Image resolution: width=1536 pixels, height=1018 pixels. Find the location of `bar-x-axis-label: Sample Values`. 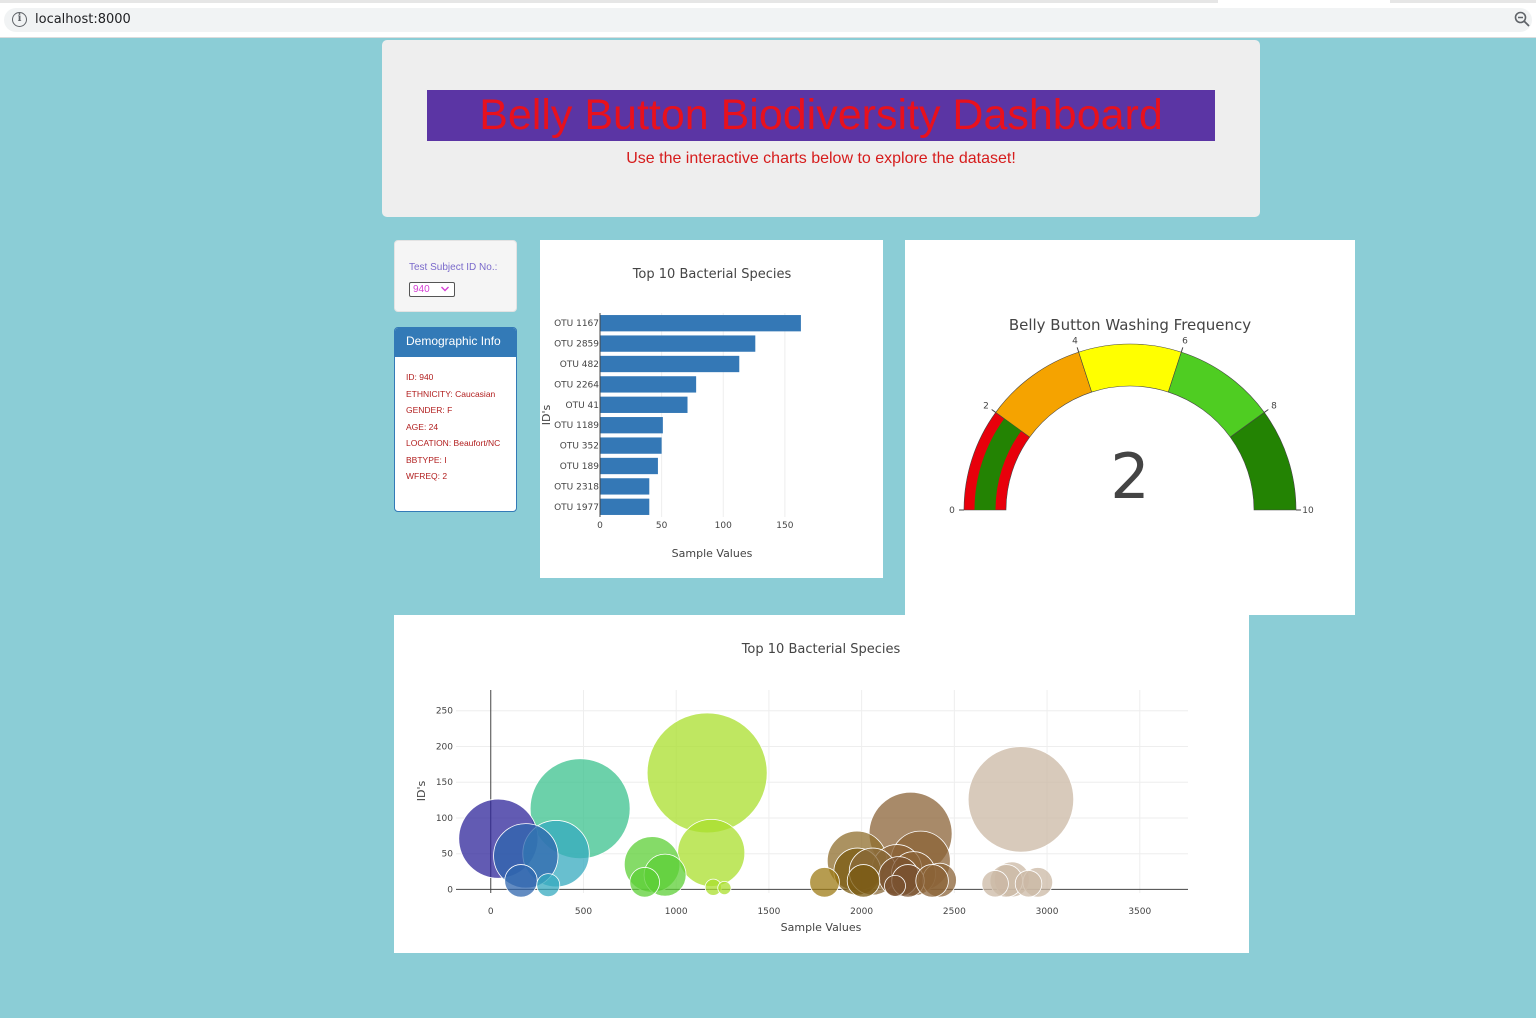

bar-x-axis-label: Sample Values is located at coordinates (712, 553).